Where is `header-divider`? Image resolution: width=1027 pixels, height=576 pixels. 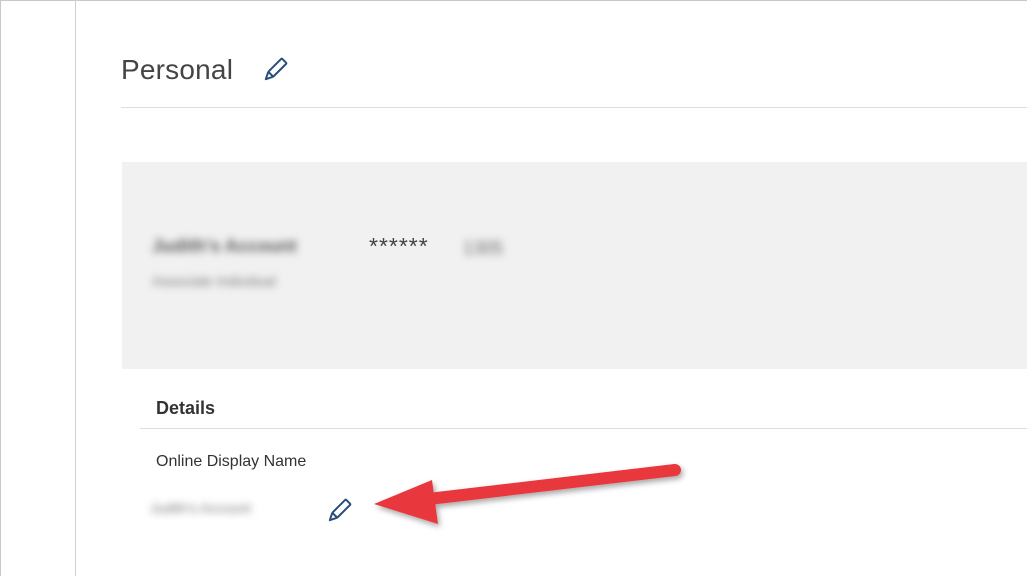 header-divider is located at coordinates (574, 107).